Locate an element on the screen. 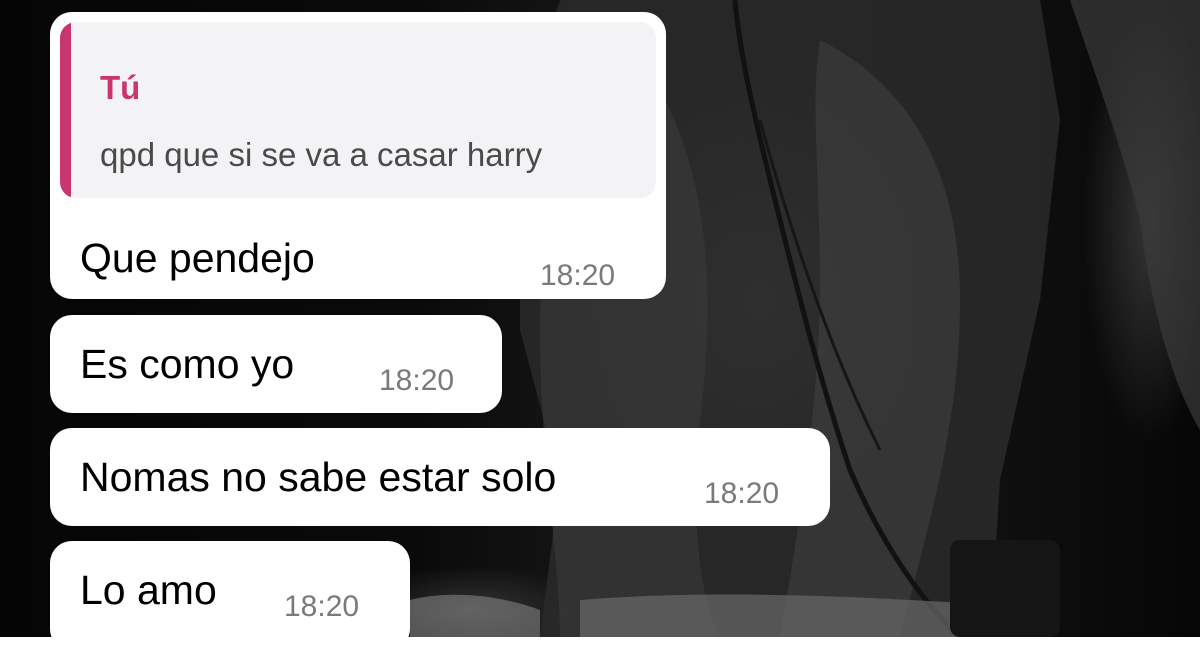 The height and width of the screenshot is (651, 1200). reply-author: Tú is located at coordinates (120, 87).